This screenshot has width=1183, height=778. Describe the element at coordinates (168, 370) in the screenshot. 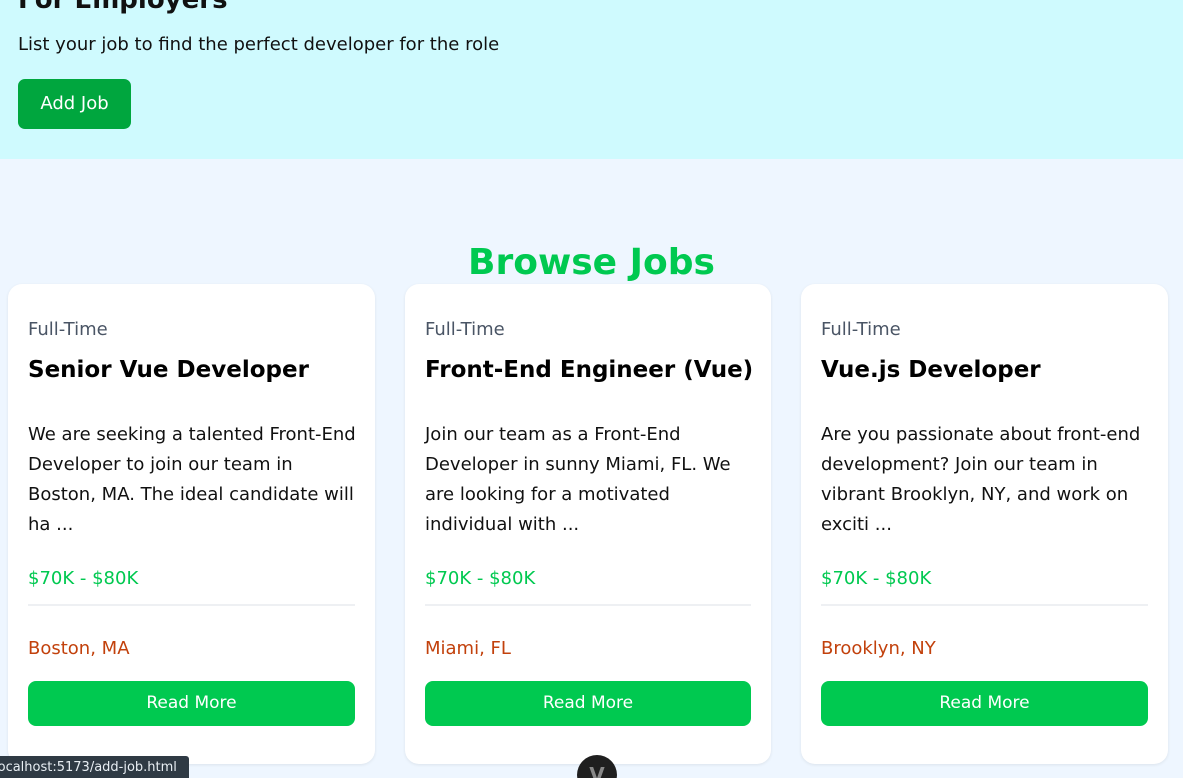

I see `job-title: Senior Vue Developer` at that location.